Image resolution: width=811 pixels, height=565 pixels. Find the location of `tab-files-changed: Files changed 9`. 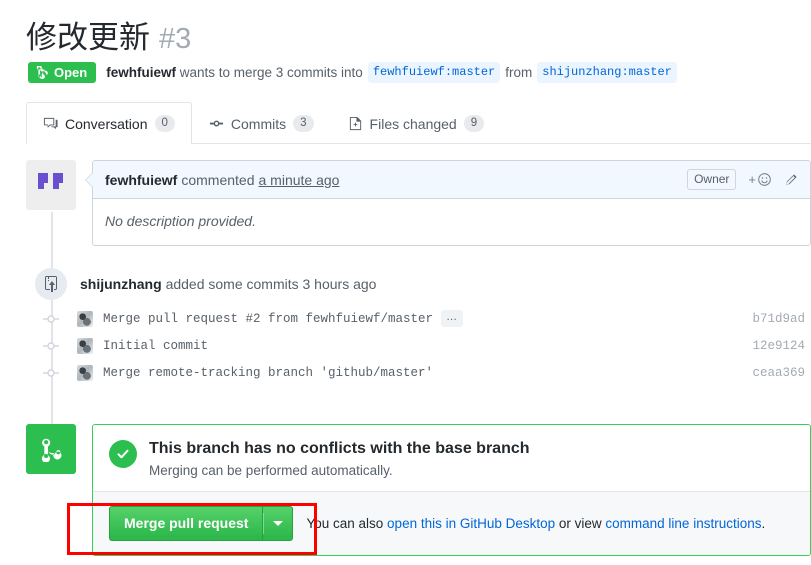

tab-files-changed: Files changed 9 is located at coordinates (416, 123).